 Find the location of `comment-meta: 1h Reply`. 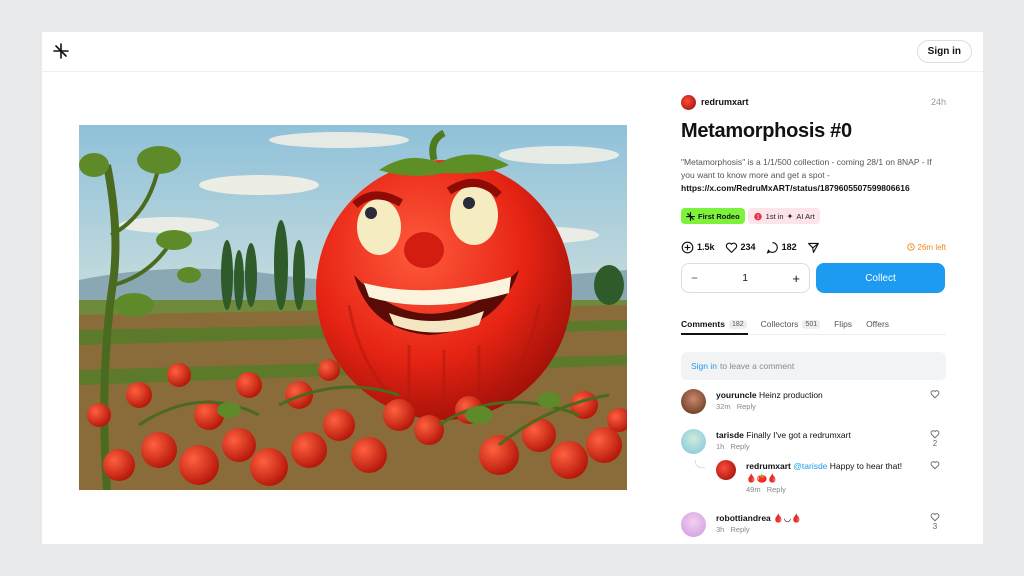

comment-meta: 1h Reply is located at coordinates (816, 446).